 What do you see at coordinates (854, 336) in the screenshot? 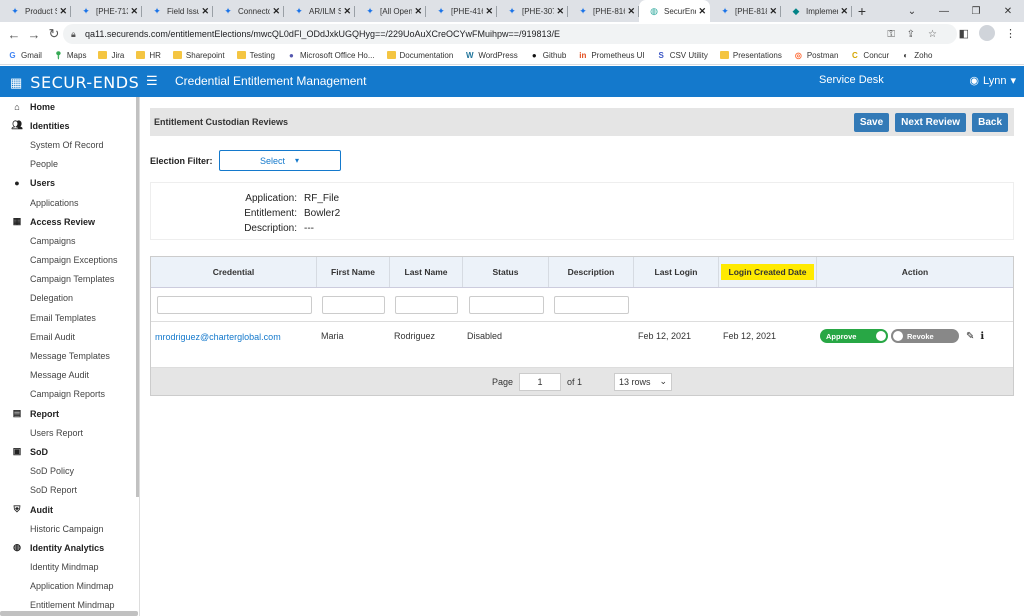
I see `approve-toggle: Approve` at bounding box center [854, 336].